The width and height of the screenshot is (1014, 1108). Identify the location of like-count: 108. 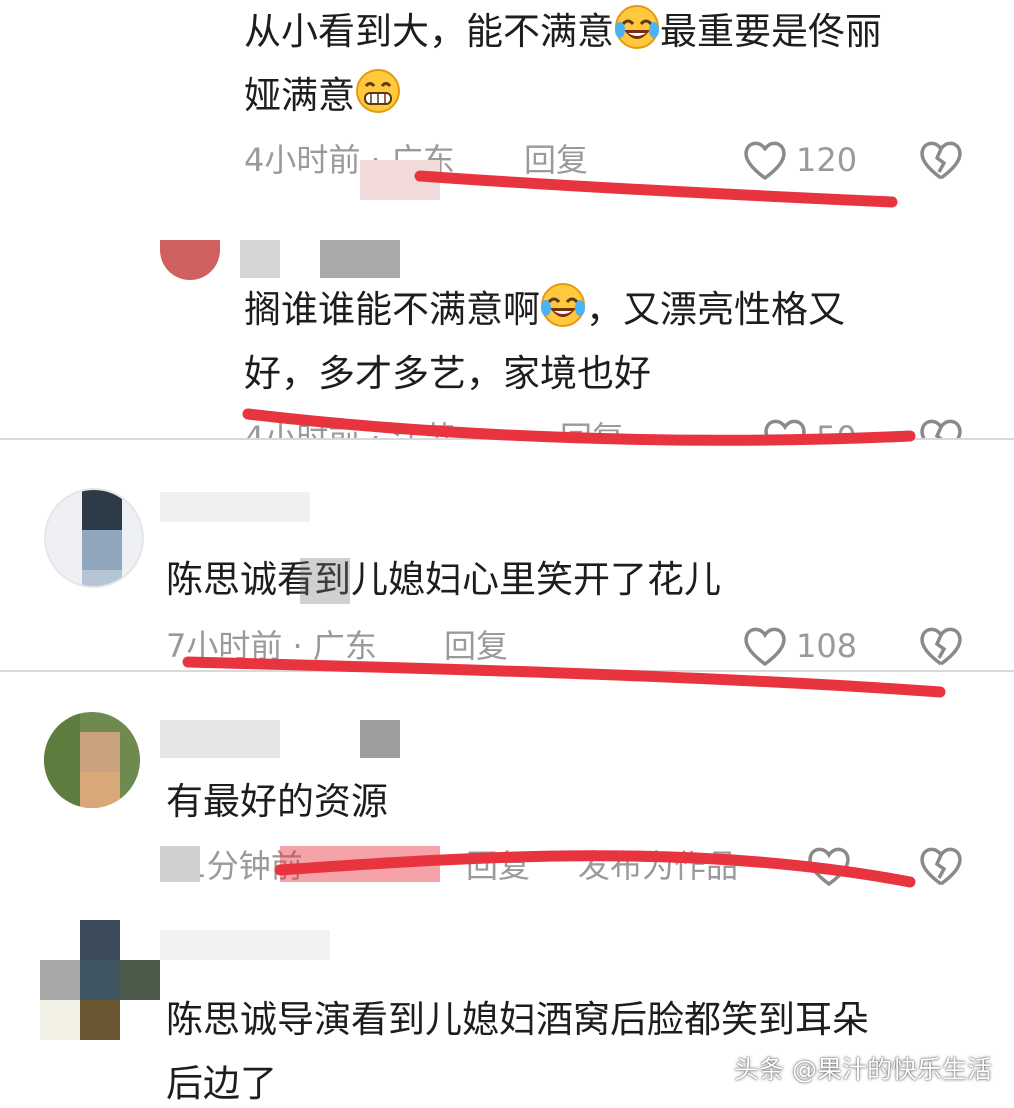
(827, 646).